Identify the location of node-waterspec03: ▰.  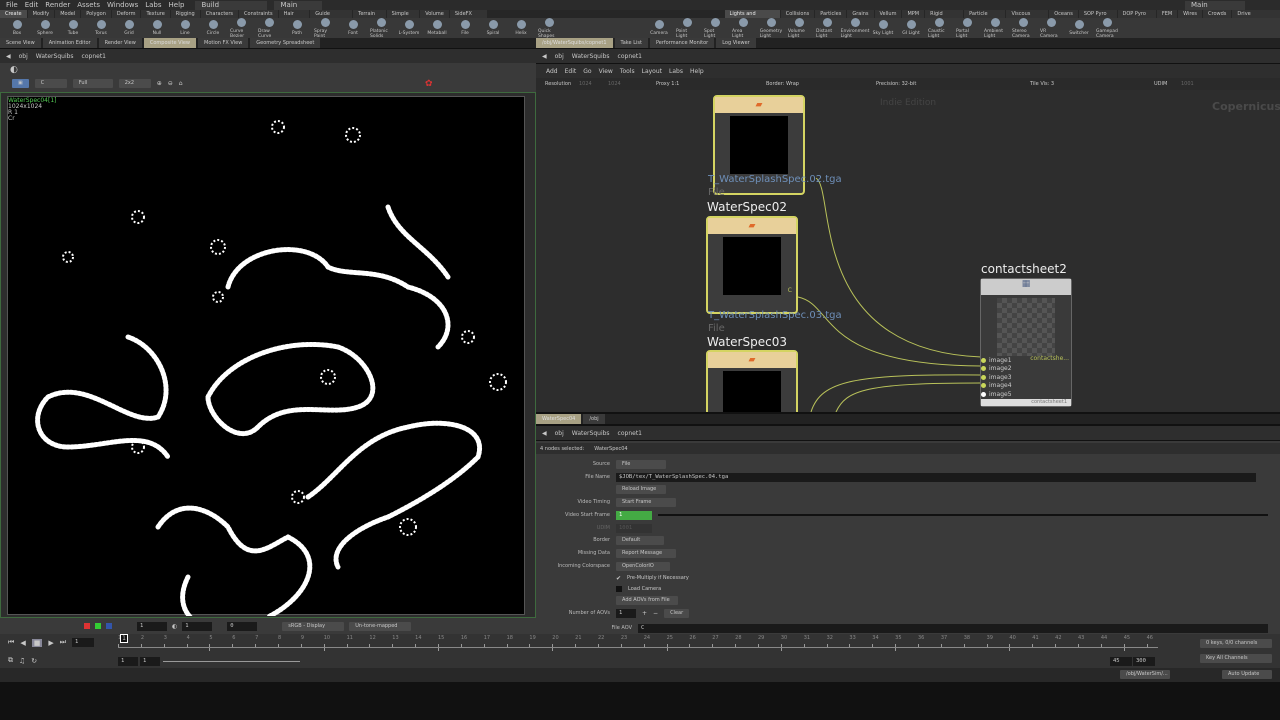
(752, 381).